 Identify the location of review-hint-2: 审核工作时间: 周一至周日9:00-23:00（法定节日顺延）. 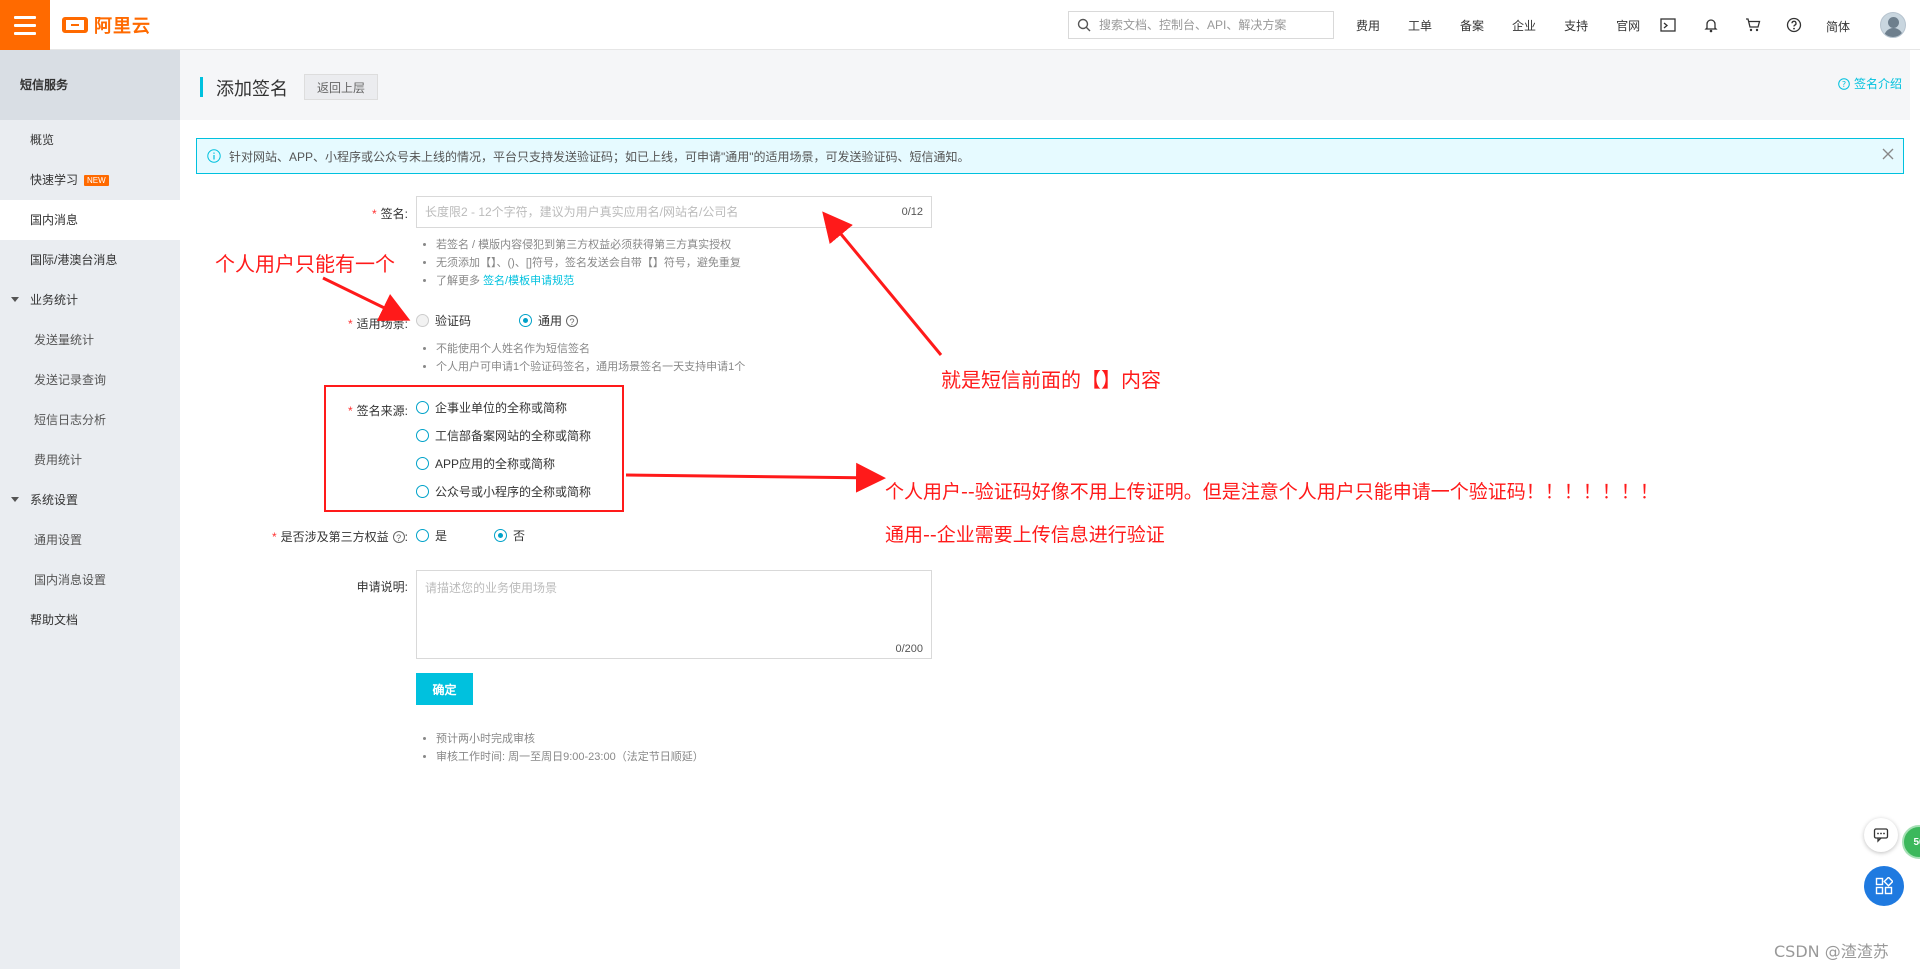
(570, 757).